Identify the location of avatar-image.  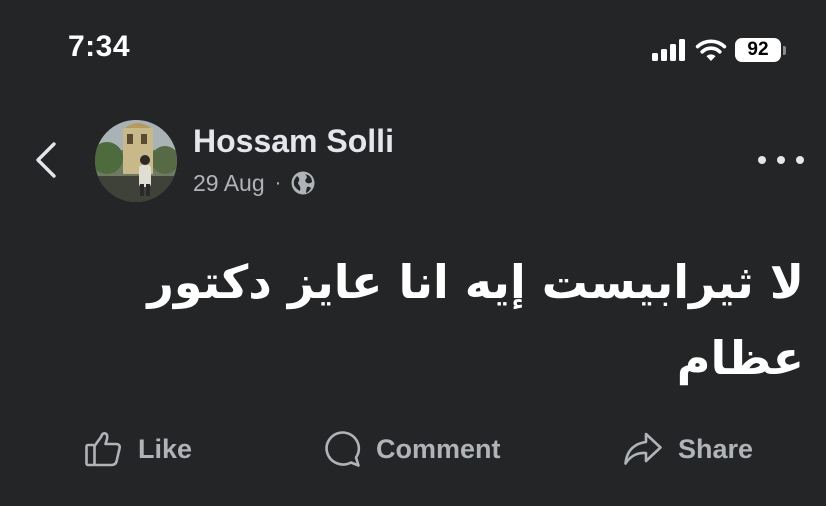
(136, 161).